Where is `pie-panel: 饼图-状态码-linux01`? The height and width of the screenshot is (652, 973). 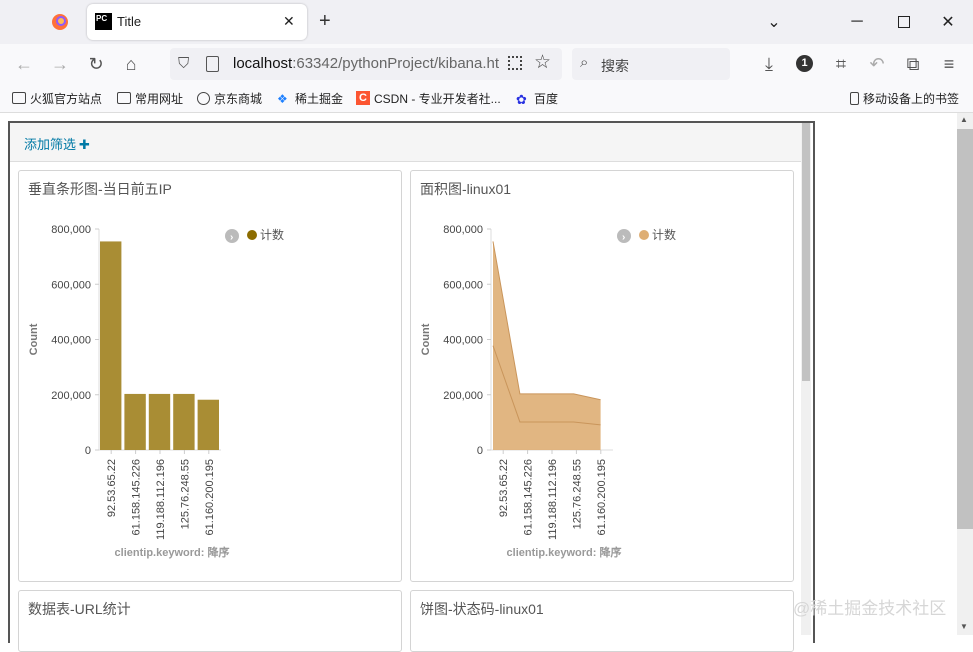 pie-panel: 饼图-状态码-linux01 is located at coordinates (602, 621).